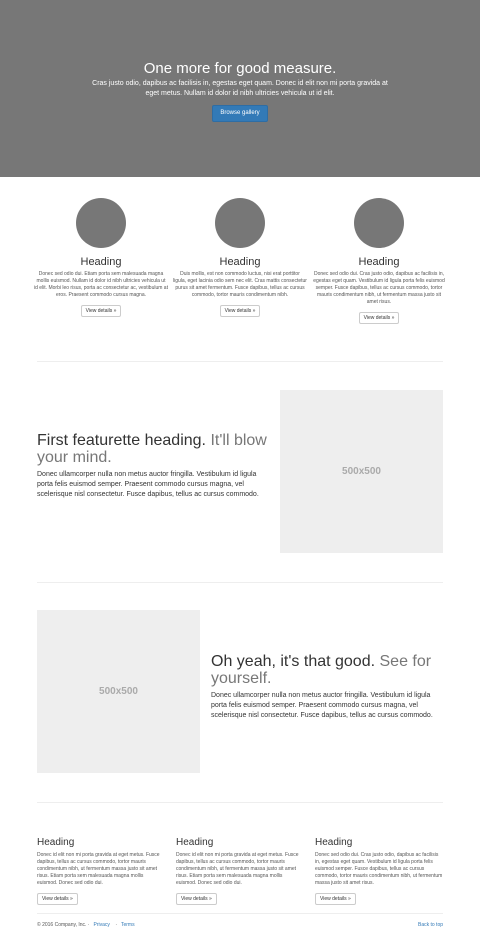 The height and width of the screenshot is (947, 480). I want to click on footer-divider, so click(240, 913).